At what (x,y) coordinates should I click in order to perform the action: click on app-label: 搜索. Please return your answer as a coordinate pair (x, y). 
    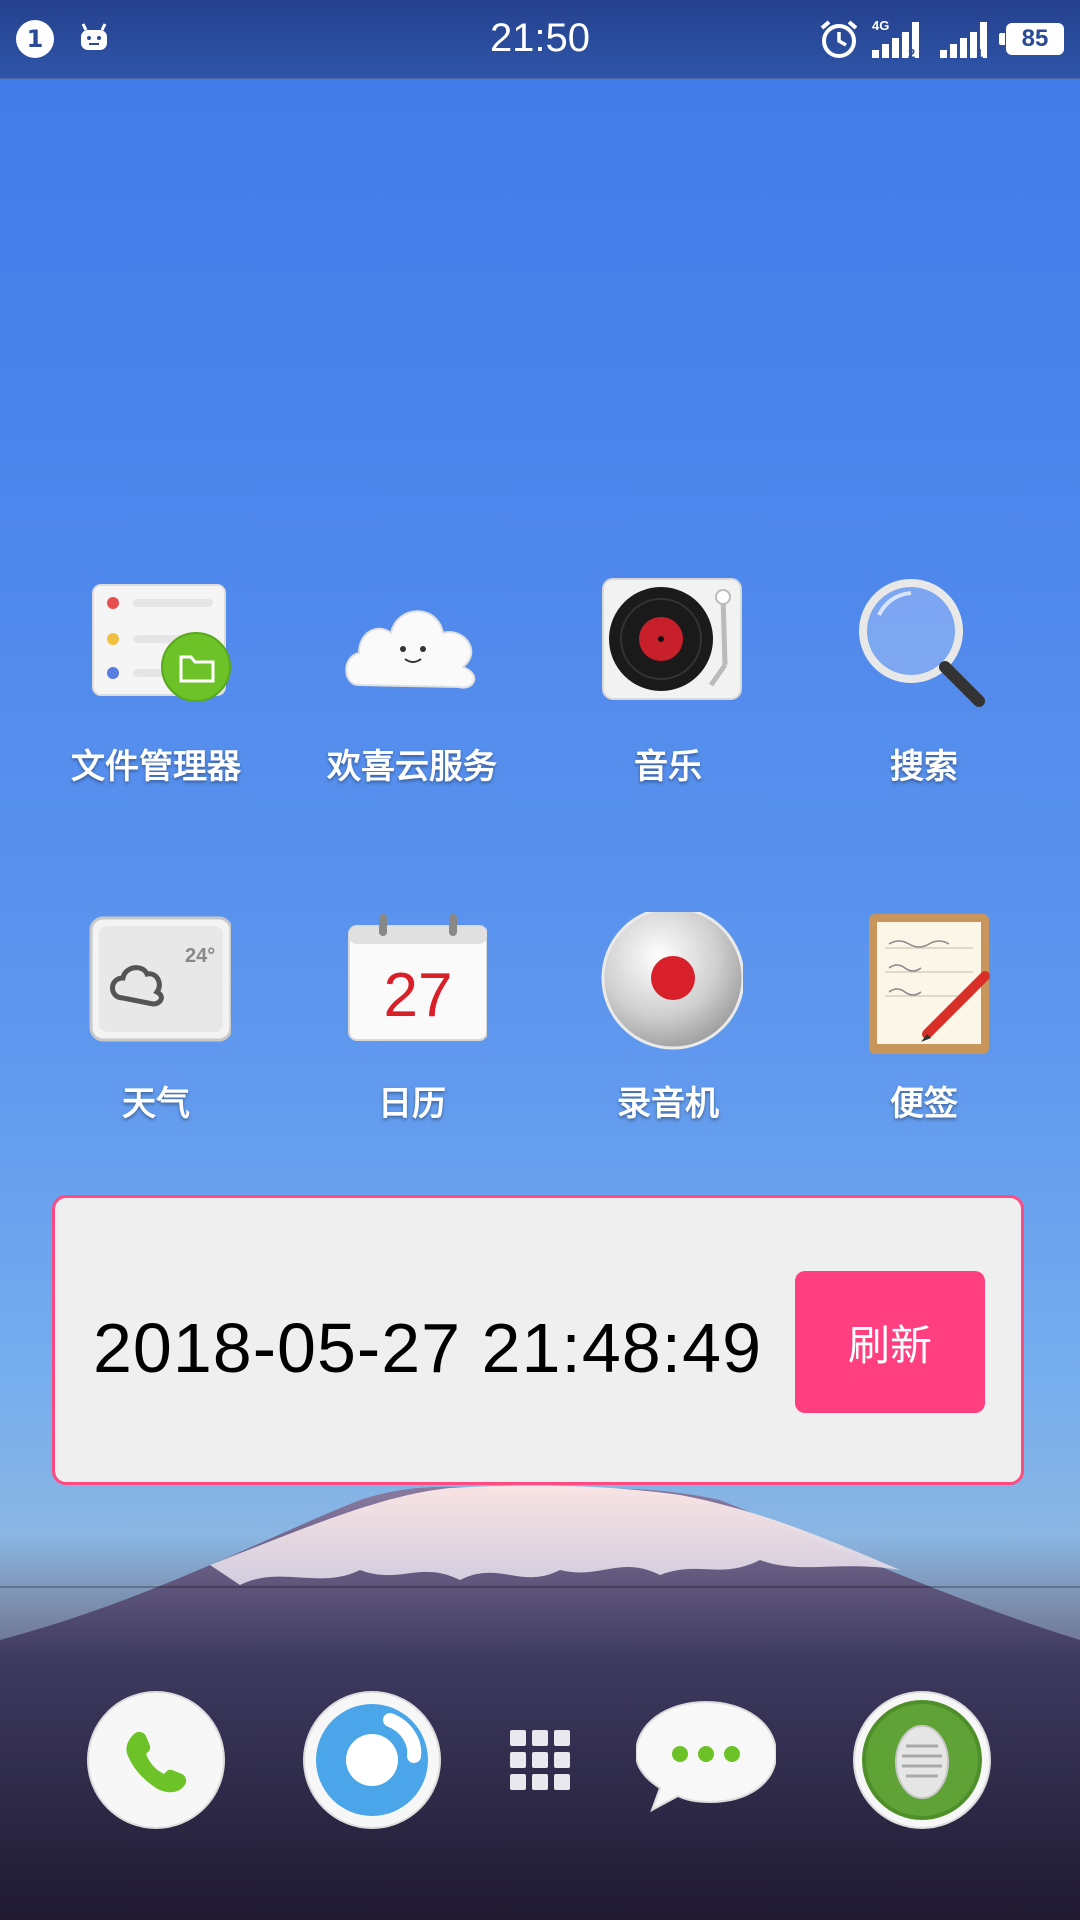
    Looking at the image, I should click on (924, 767).